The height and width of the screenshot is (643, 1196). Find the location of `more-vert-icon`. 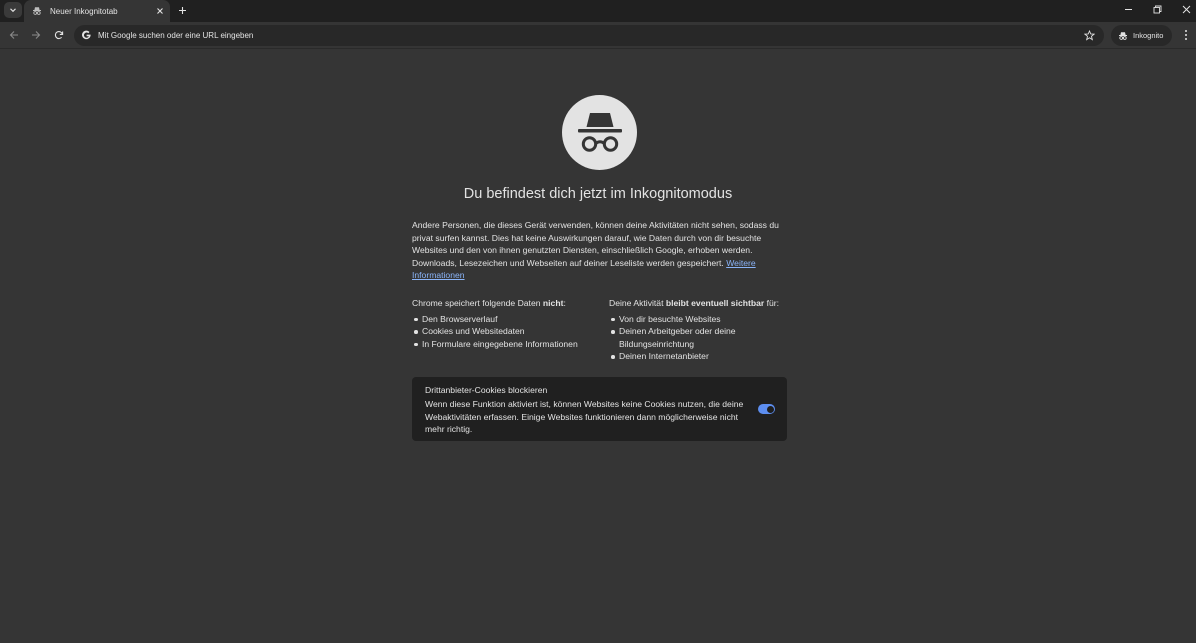

more-vert-icon is located at coordinates (1186, 35).